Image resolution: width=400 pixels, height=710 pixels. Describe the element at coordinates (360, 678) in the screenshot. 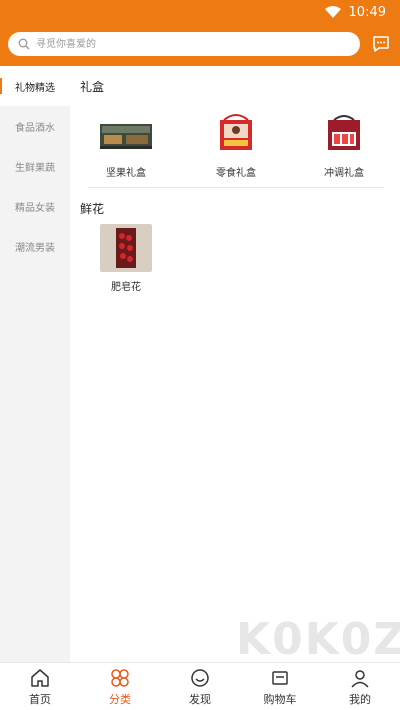

I see `profile-icon` at that location.